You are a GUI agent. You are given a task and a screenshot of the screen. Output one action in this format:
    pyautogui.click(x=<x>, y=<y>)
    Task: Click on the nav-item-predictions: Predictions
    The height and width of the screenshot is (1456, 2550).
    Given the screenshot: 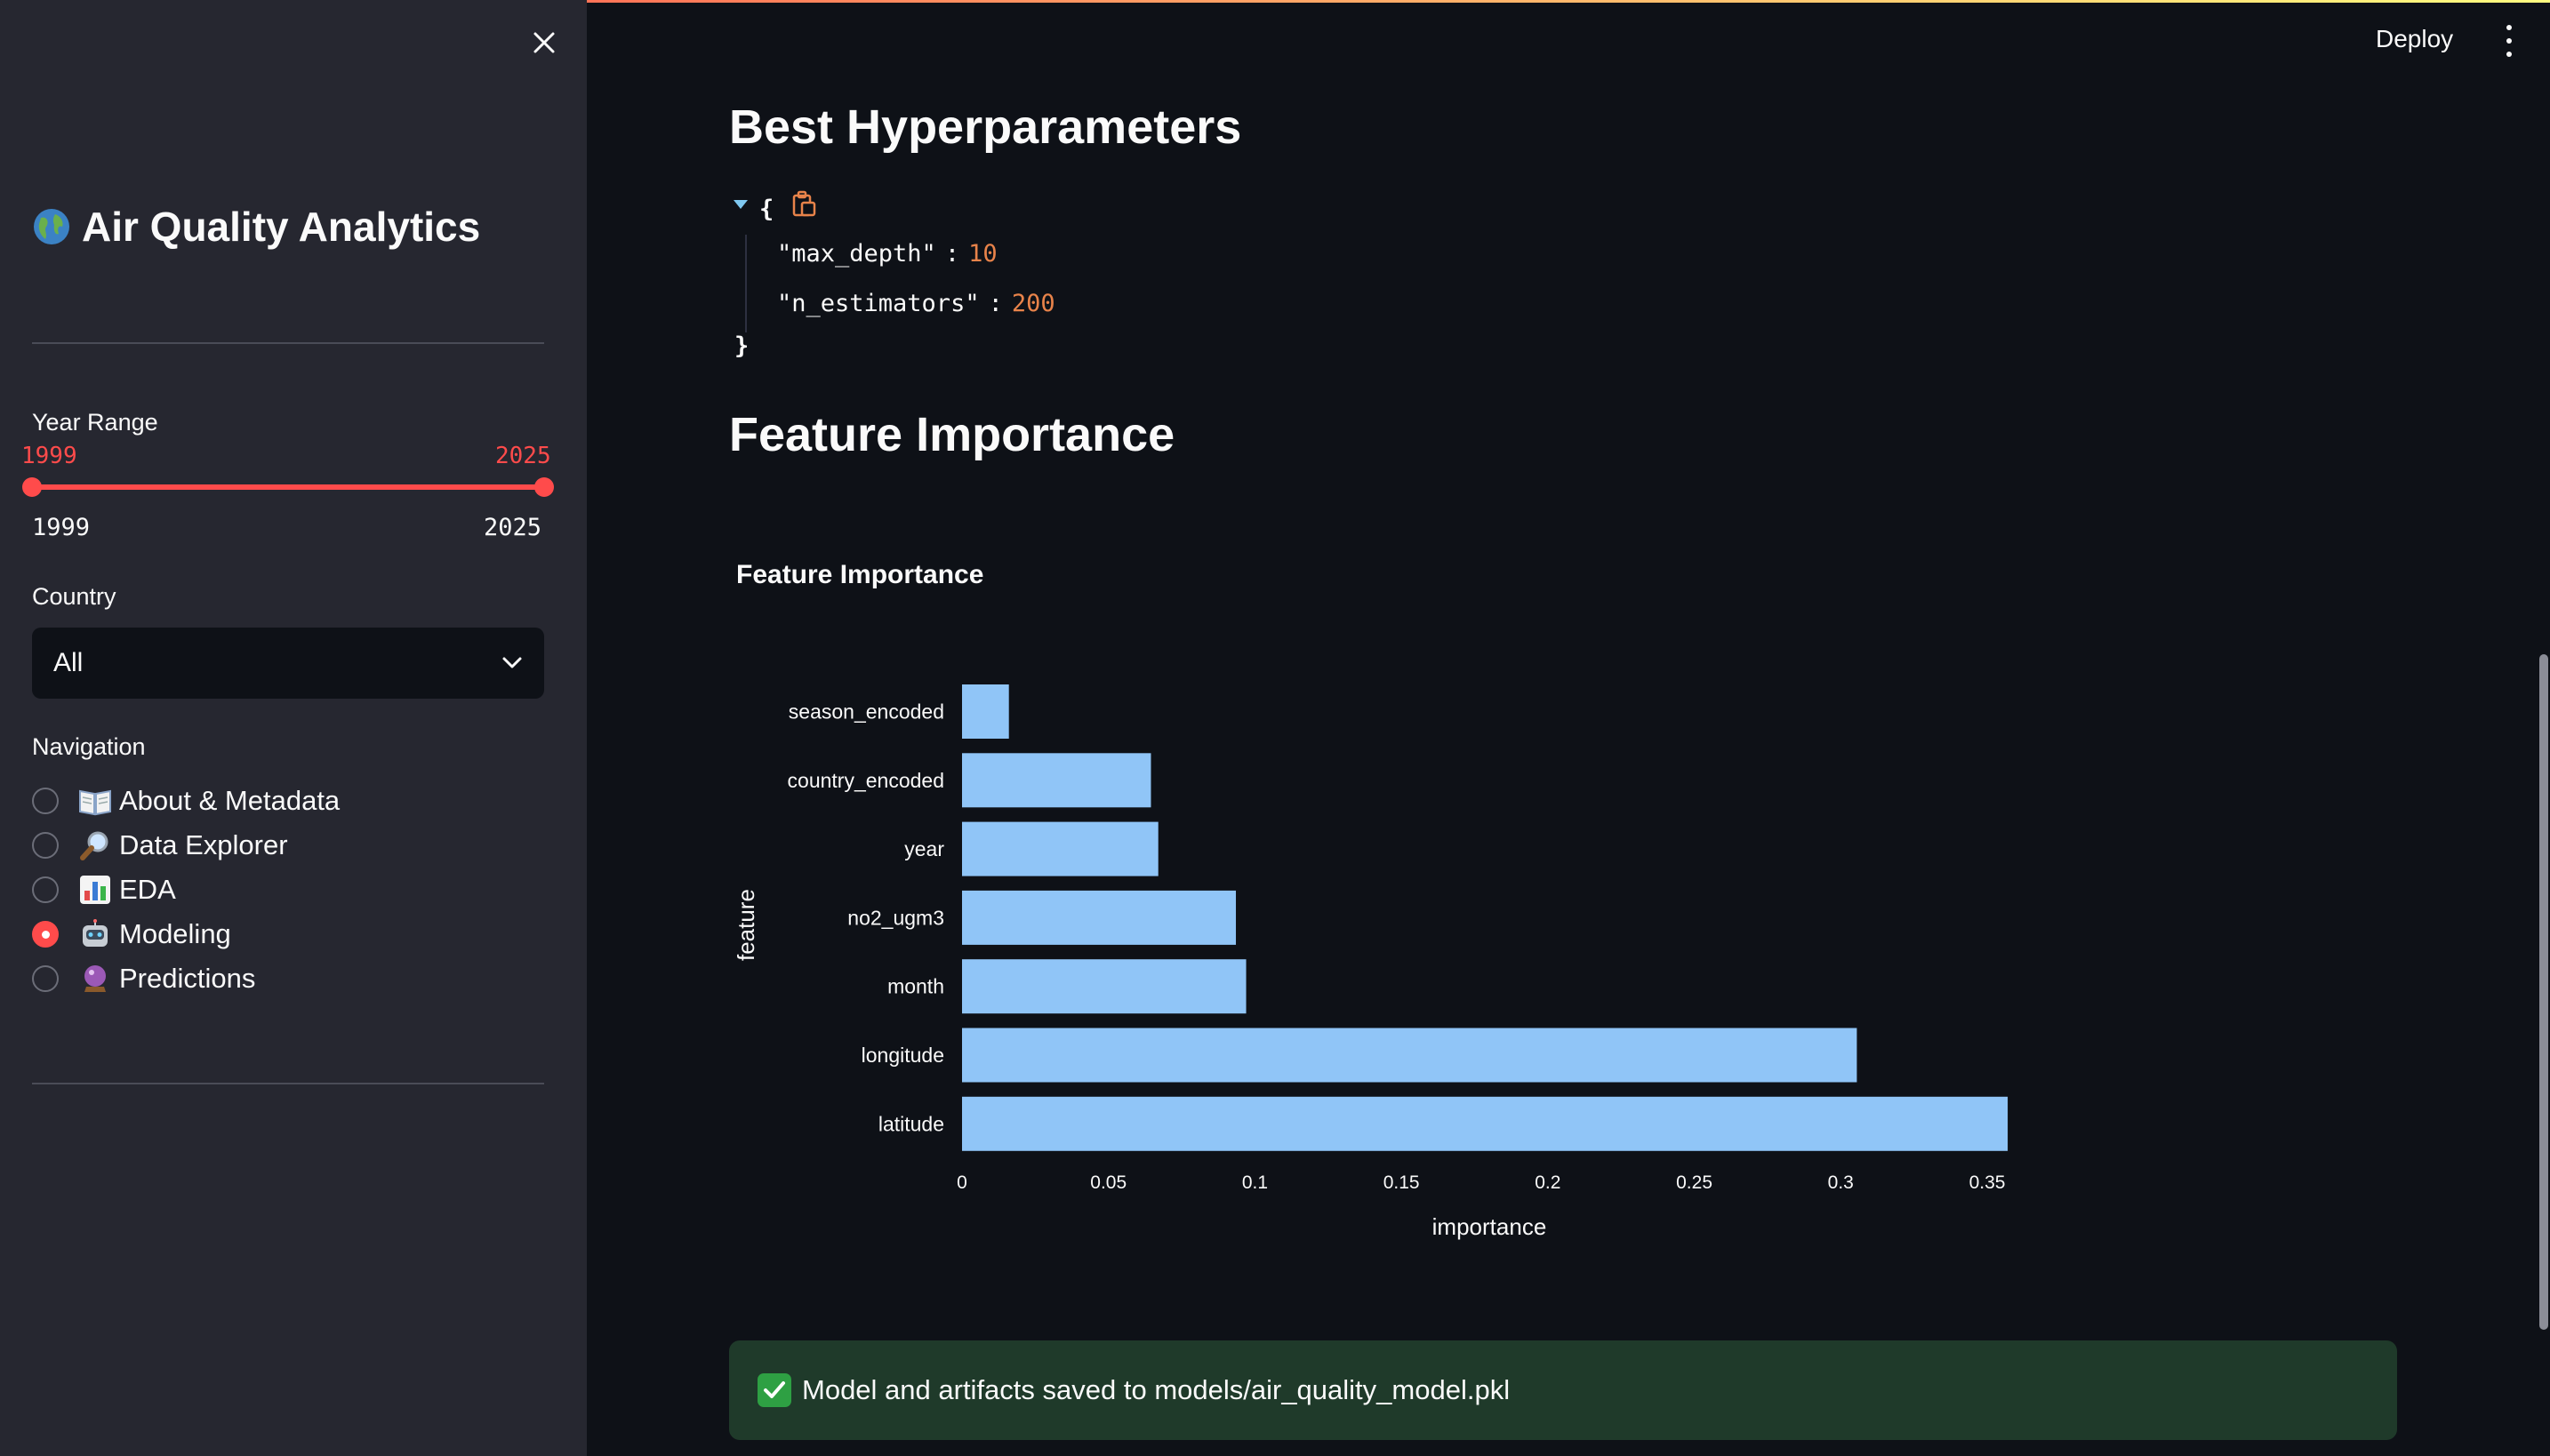 What is the action you would take?
    pyautogui.click(x=186, y=978)
    